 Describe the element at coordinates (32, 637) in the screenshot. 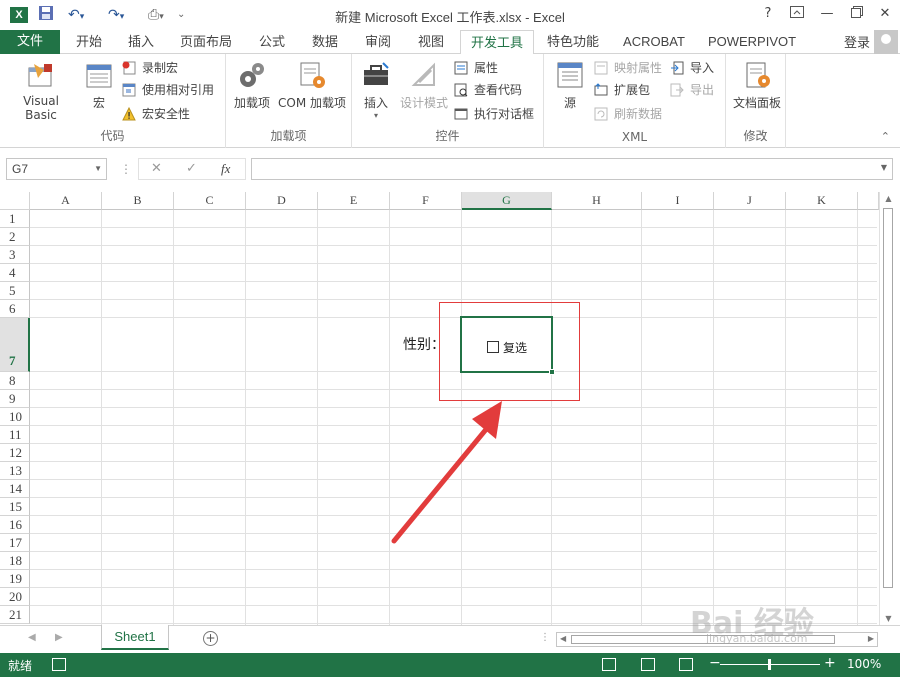

I see `prev-sheet-icon: ◀` at that location.